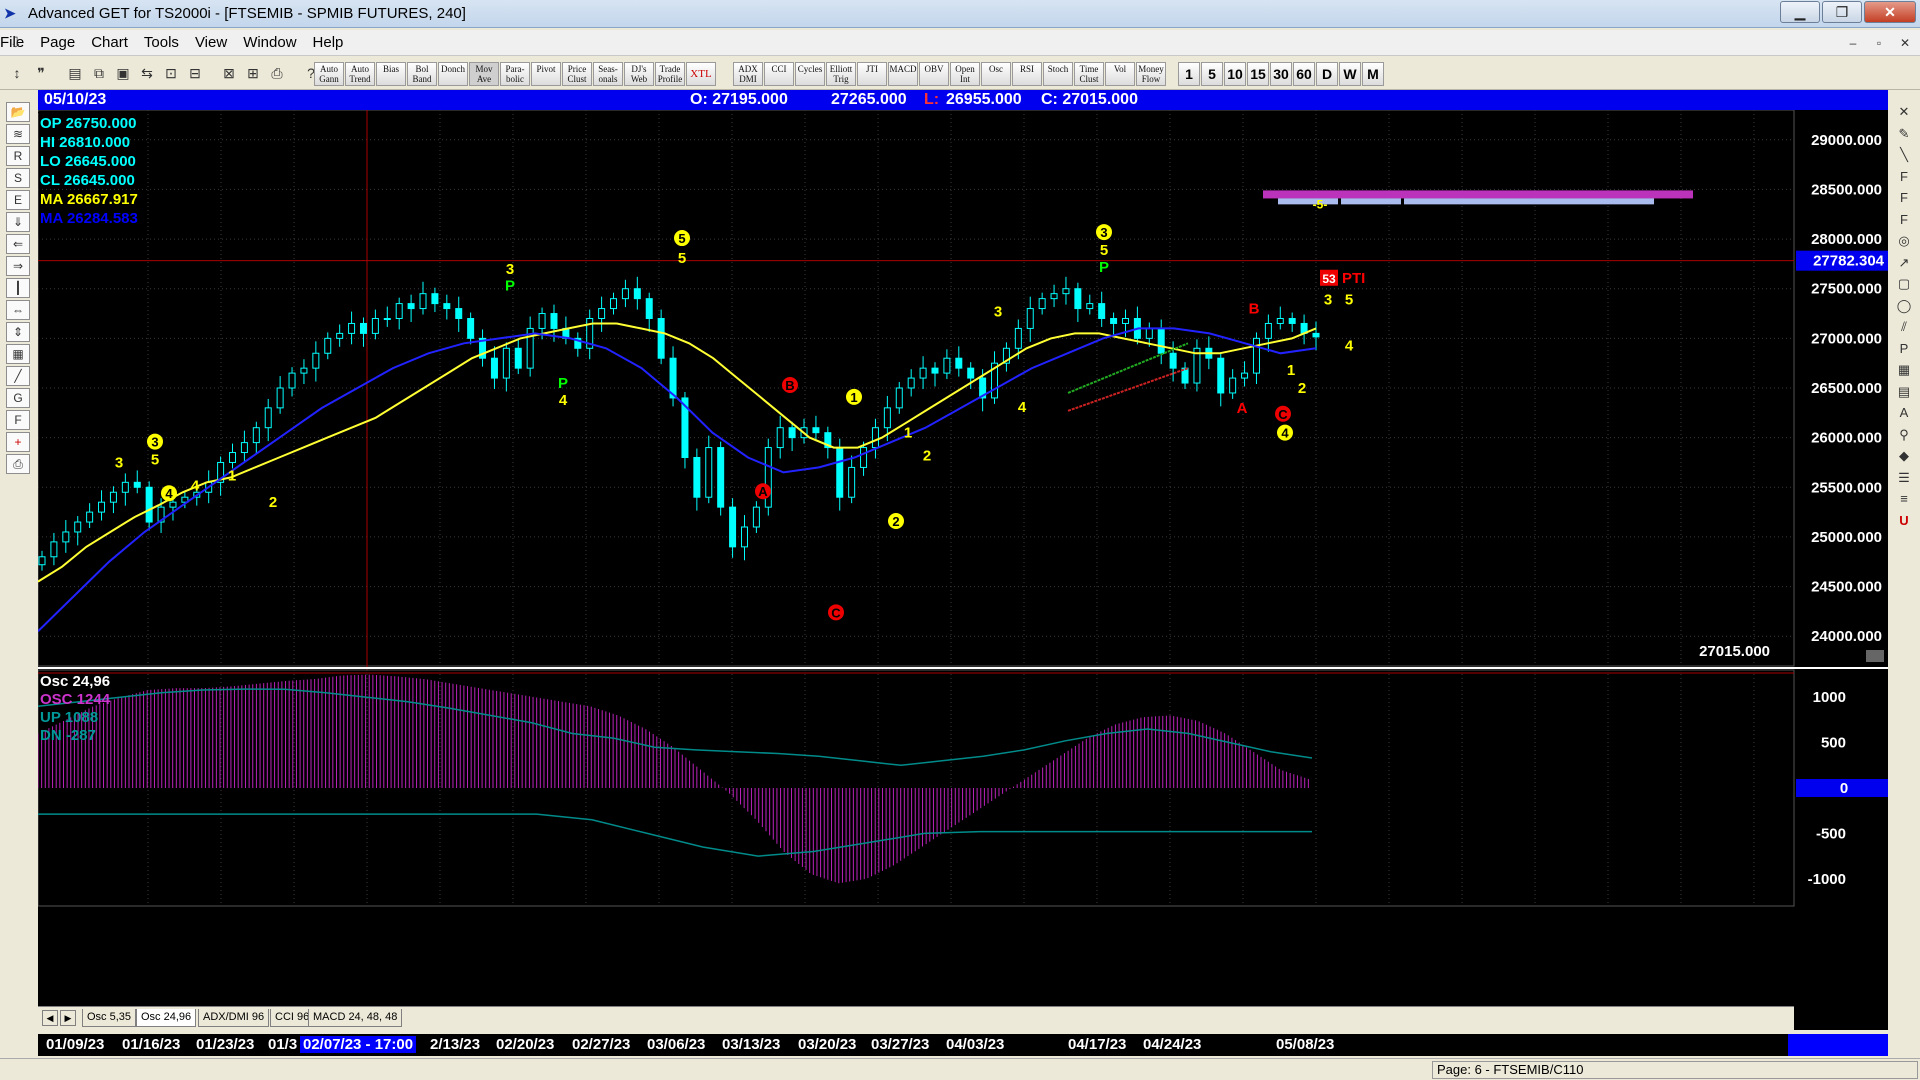  What do you see at coordinates (422, 74) in the screenshot?
I see `study-bol-band-button: Bol Band` at bounding box center [422, 74].